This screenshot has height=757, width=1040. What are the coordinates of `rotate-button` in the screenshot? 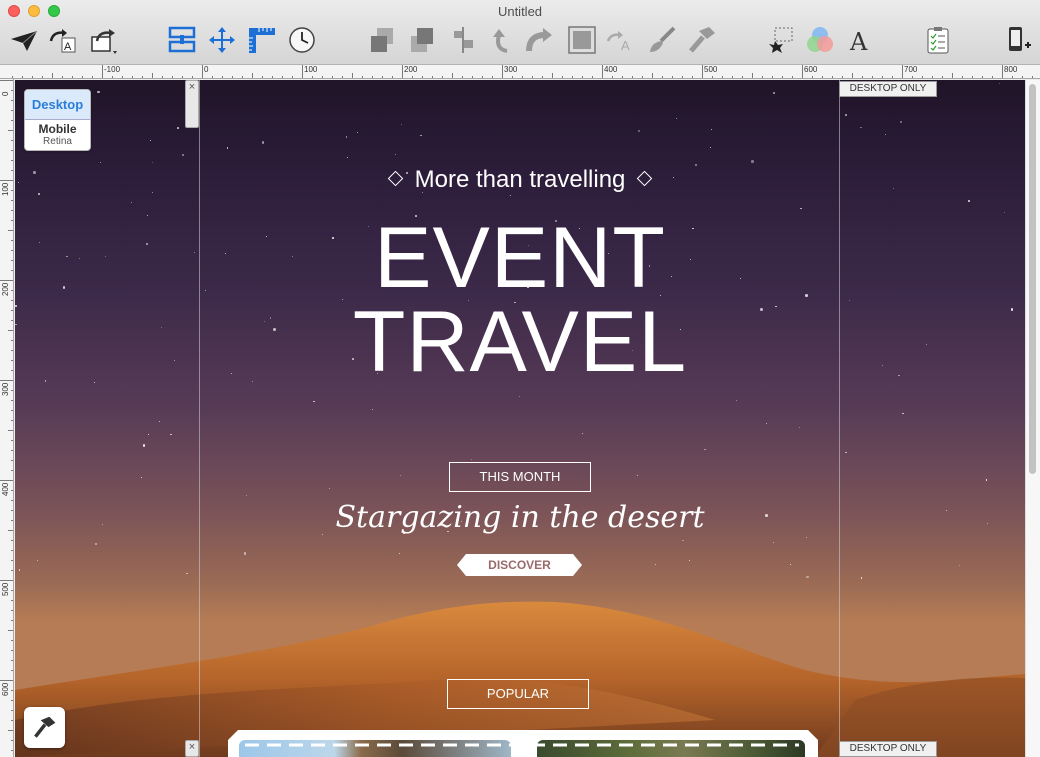 It's located at (502, 40).